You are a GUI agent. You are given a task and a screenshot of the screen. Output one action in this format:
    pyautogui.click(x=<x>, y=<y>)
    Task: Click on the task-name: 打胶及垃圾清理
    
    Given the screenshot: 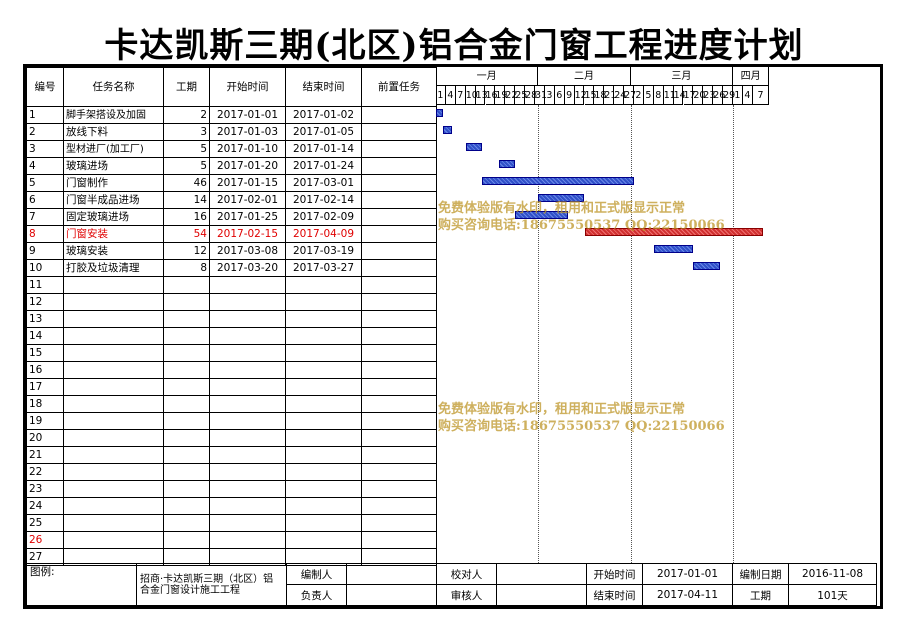 What is the action you would take?
    pyautogui.click(x=113, y=268)
    